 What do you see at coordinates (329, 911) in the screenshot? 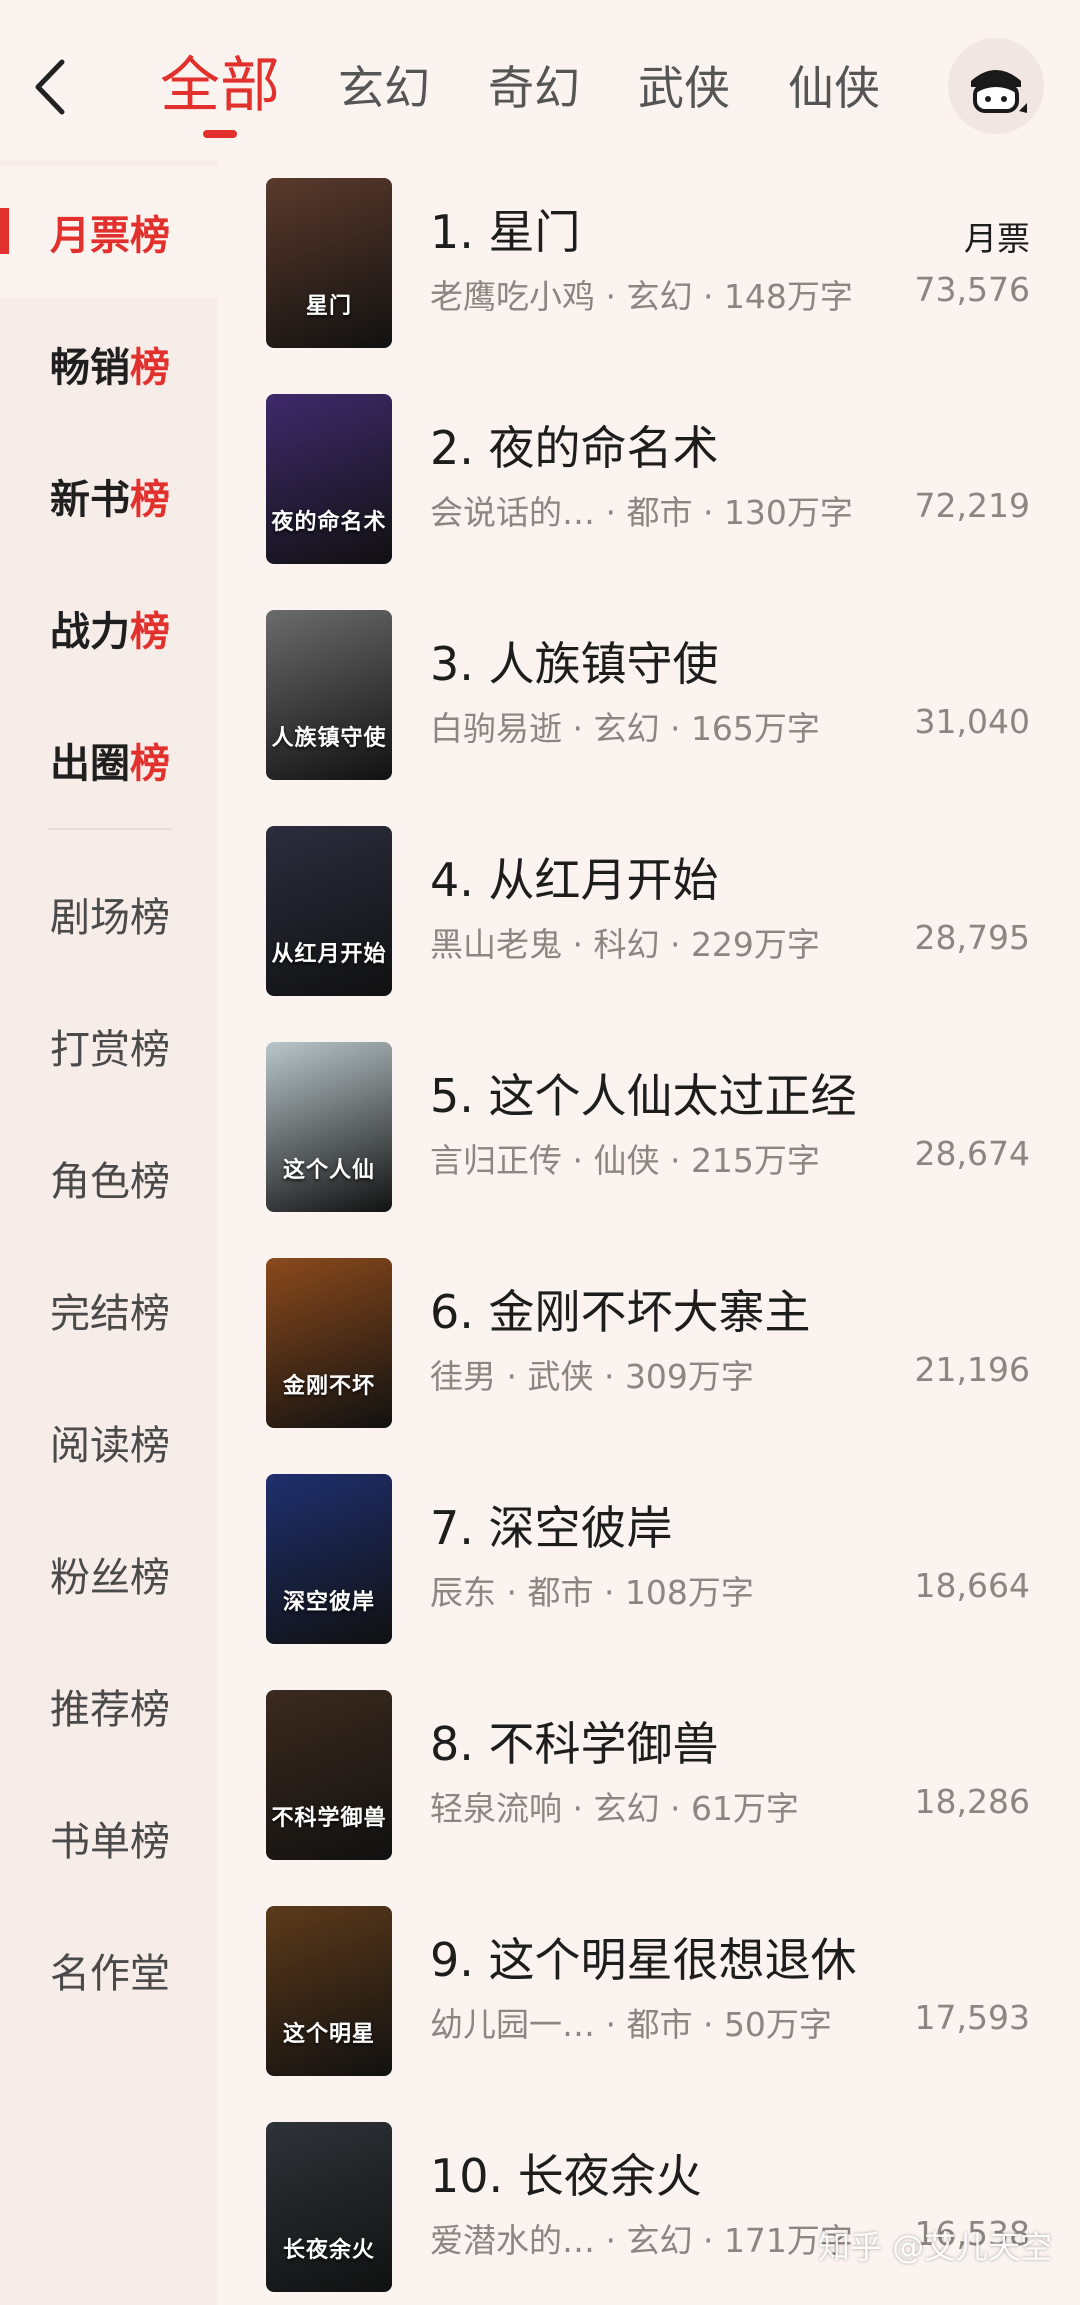
I see `book-cover-image: 从红月开始` at bounding box center [329, 911].